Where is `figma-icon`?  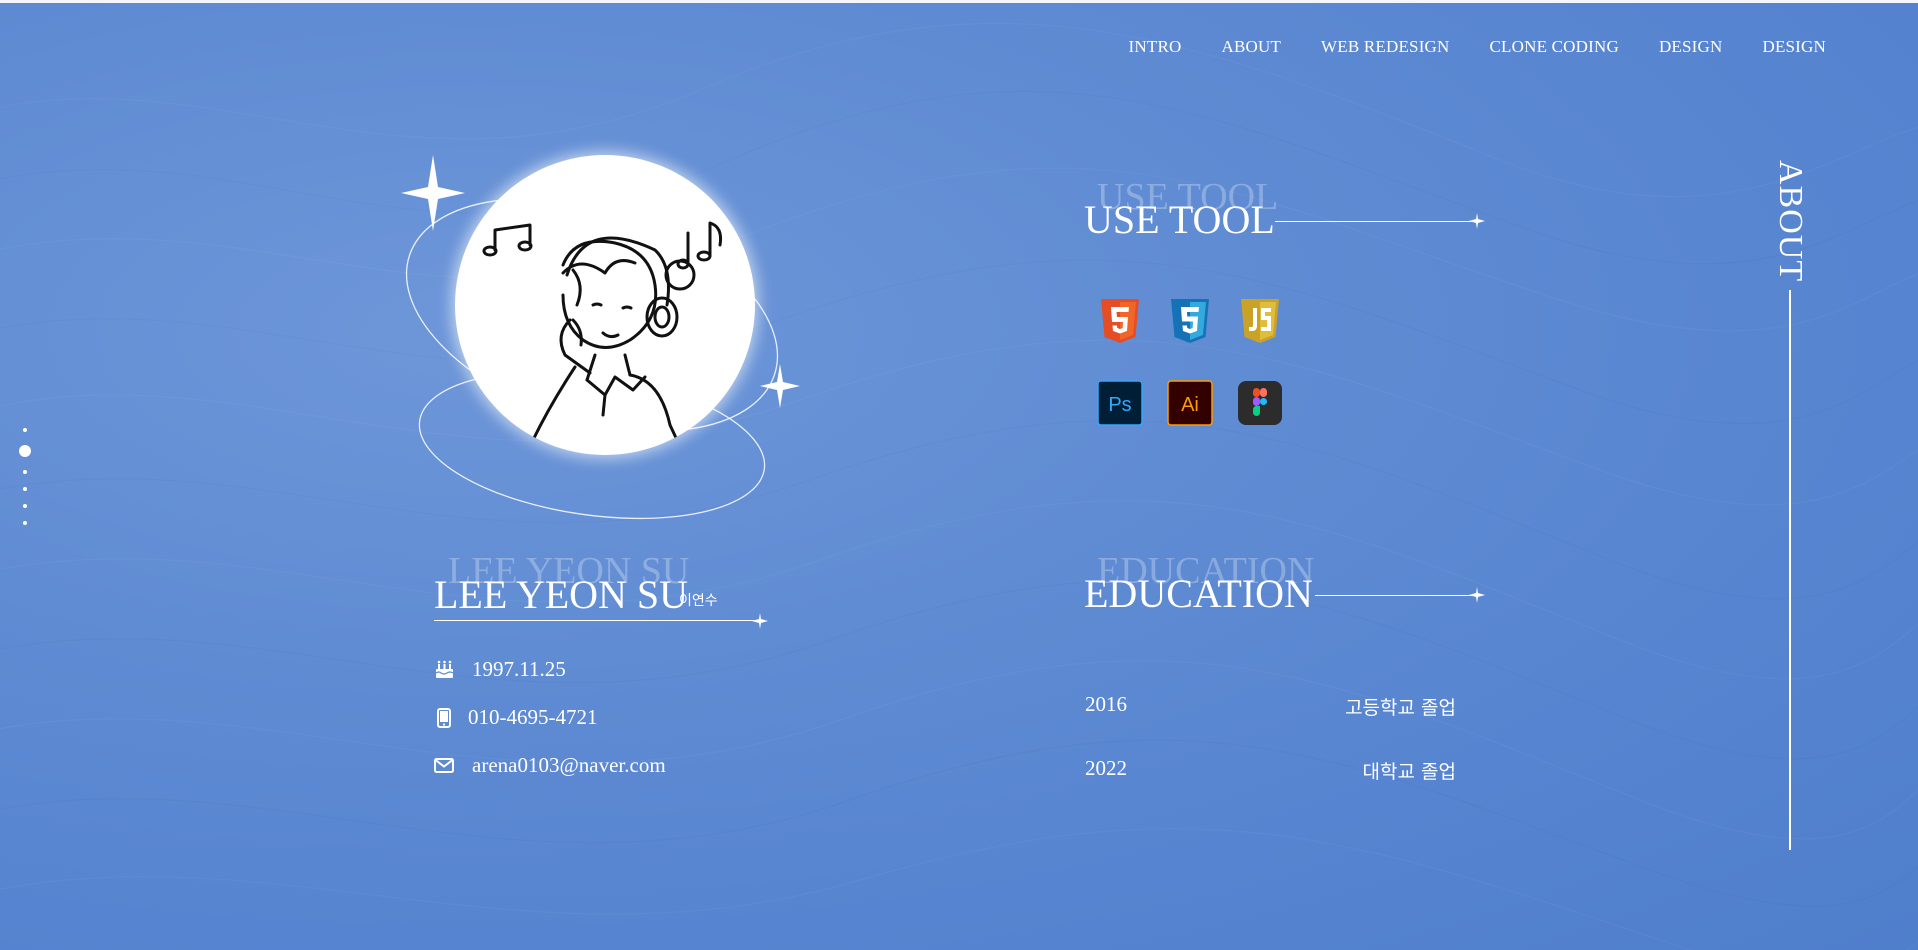 figma-icon is located at coordinates (1260, 403).